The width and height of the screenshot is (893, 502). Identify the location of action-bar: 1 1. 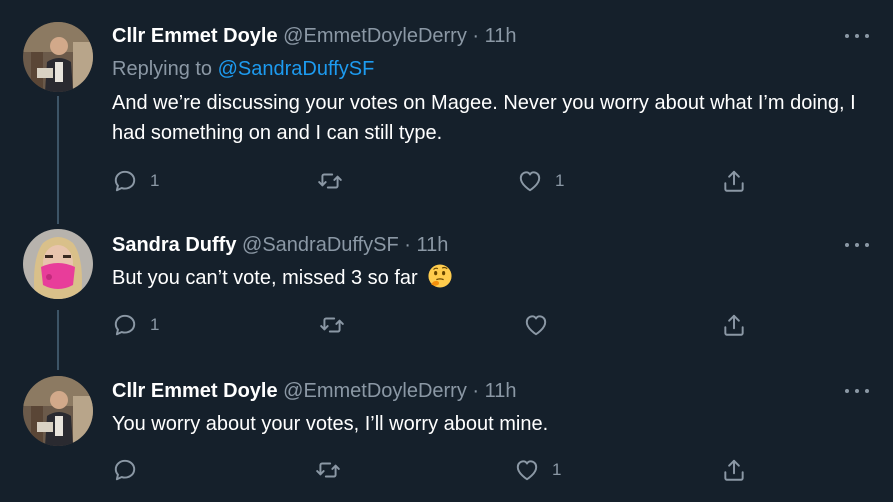
(442, 181).